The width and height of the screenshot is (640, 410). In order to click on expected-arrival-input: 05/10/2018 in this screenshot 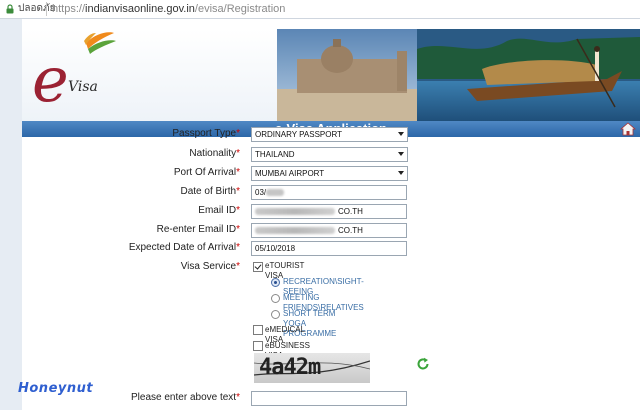, I will do `click(329, 248)`.